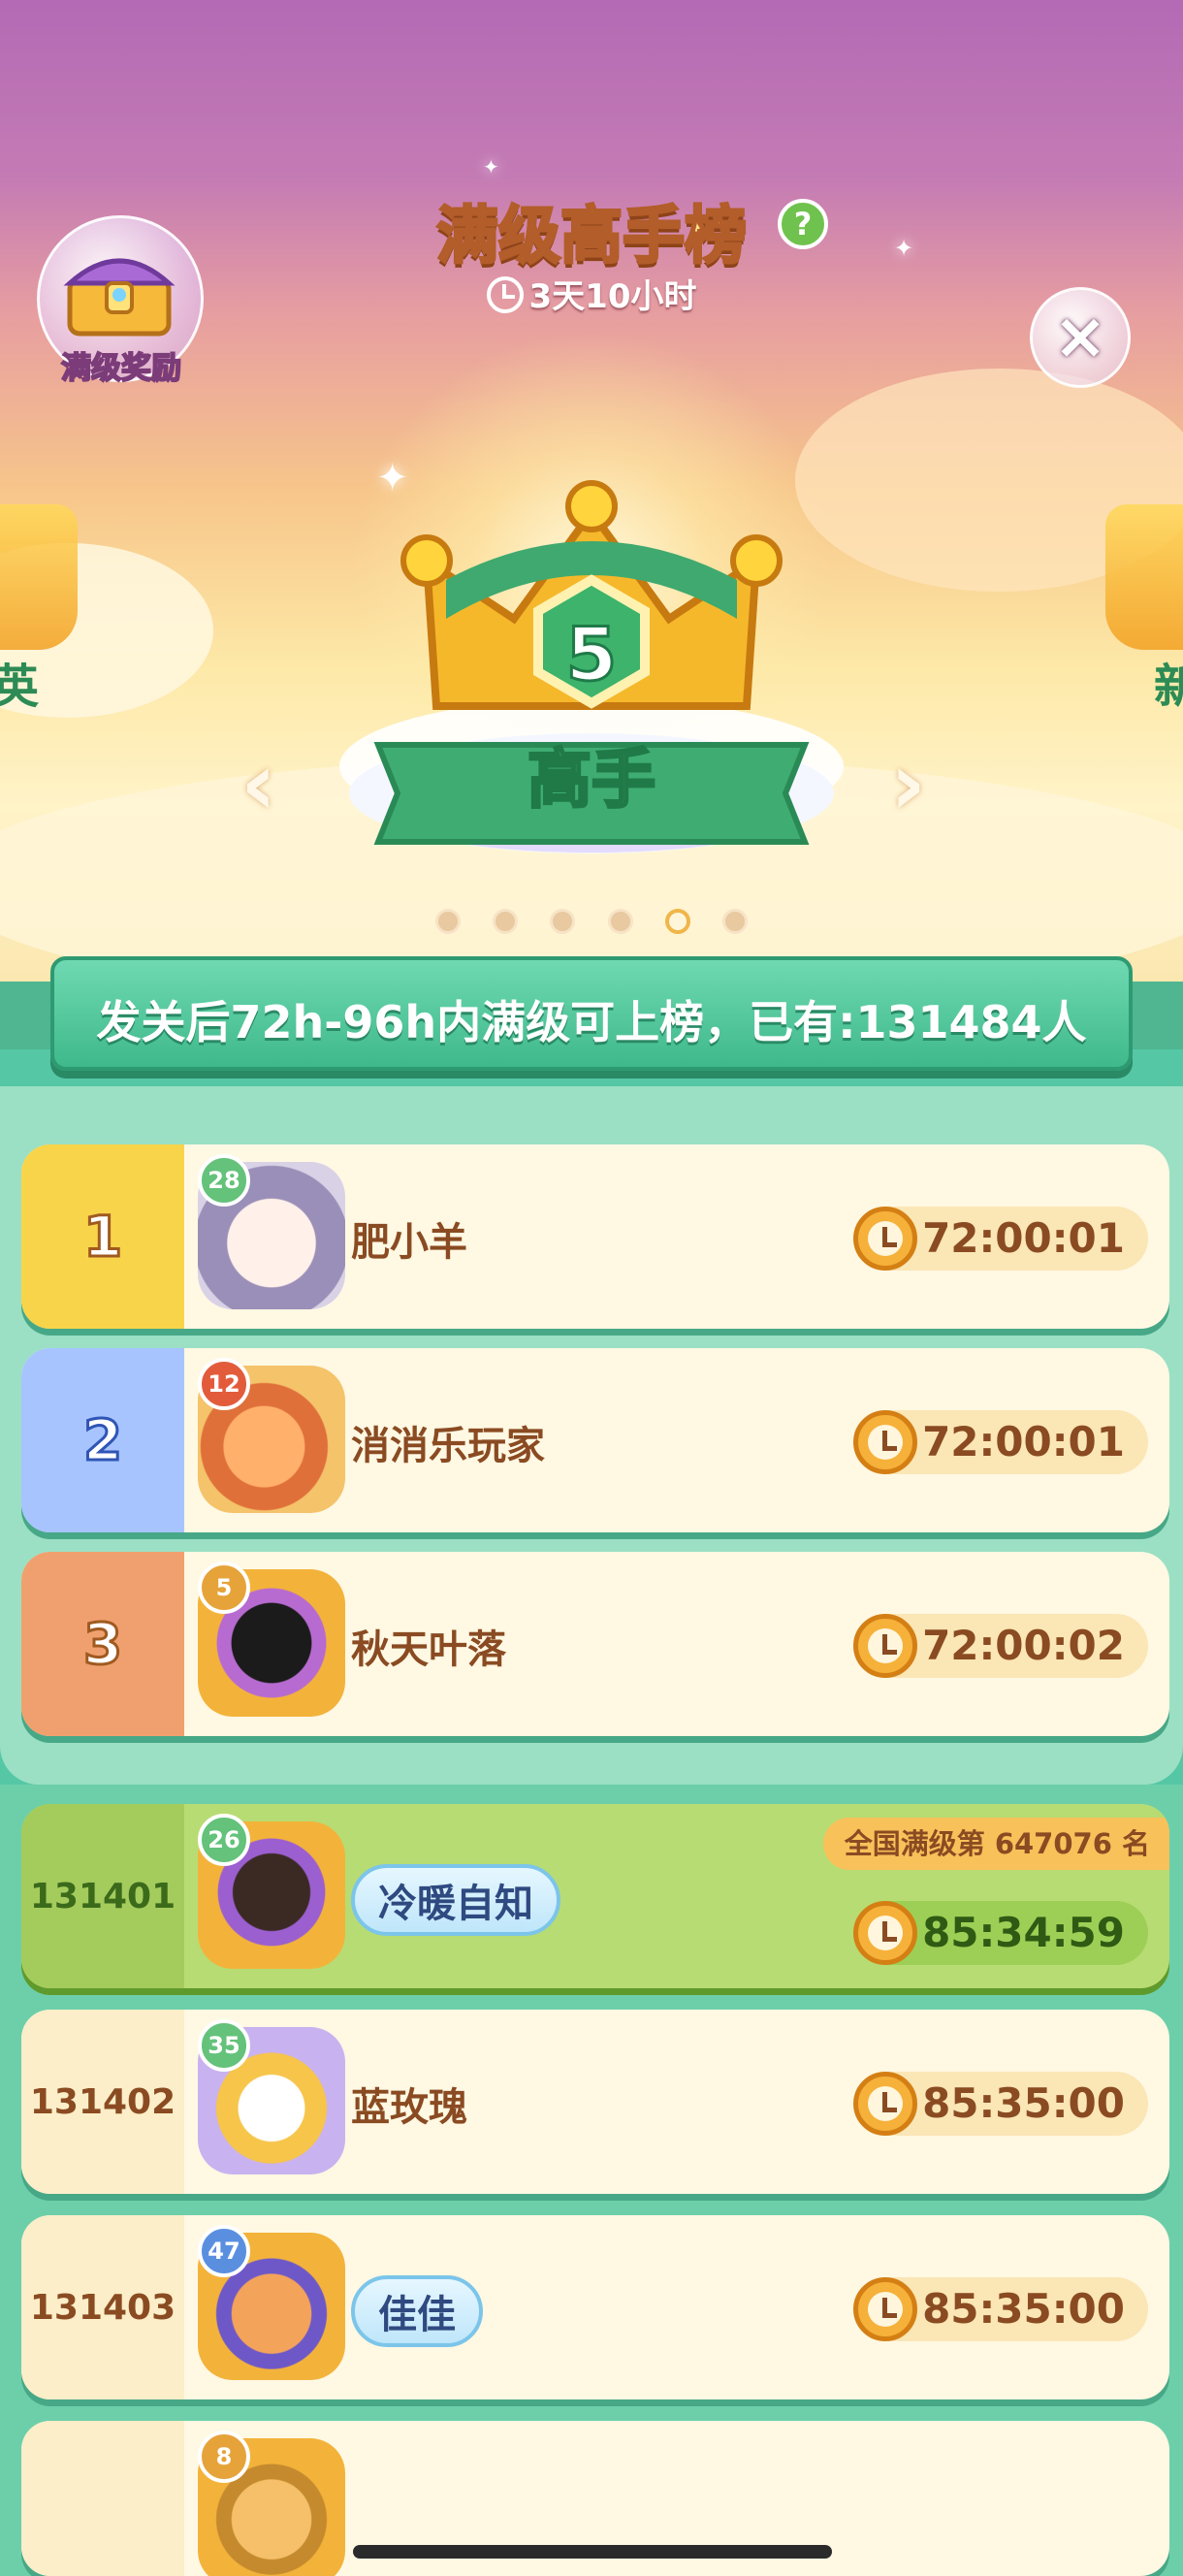  I want to click on rank-cell: 3, so click(102, 1644).